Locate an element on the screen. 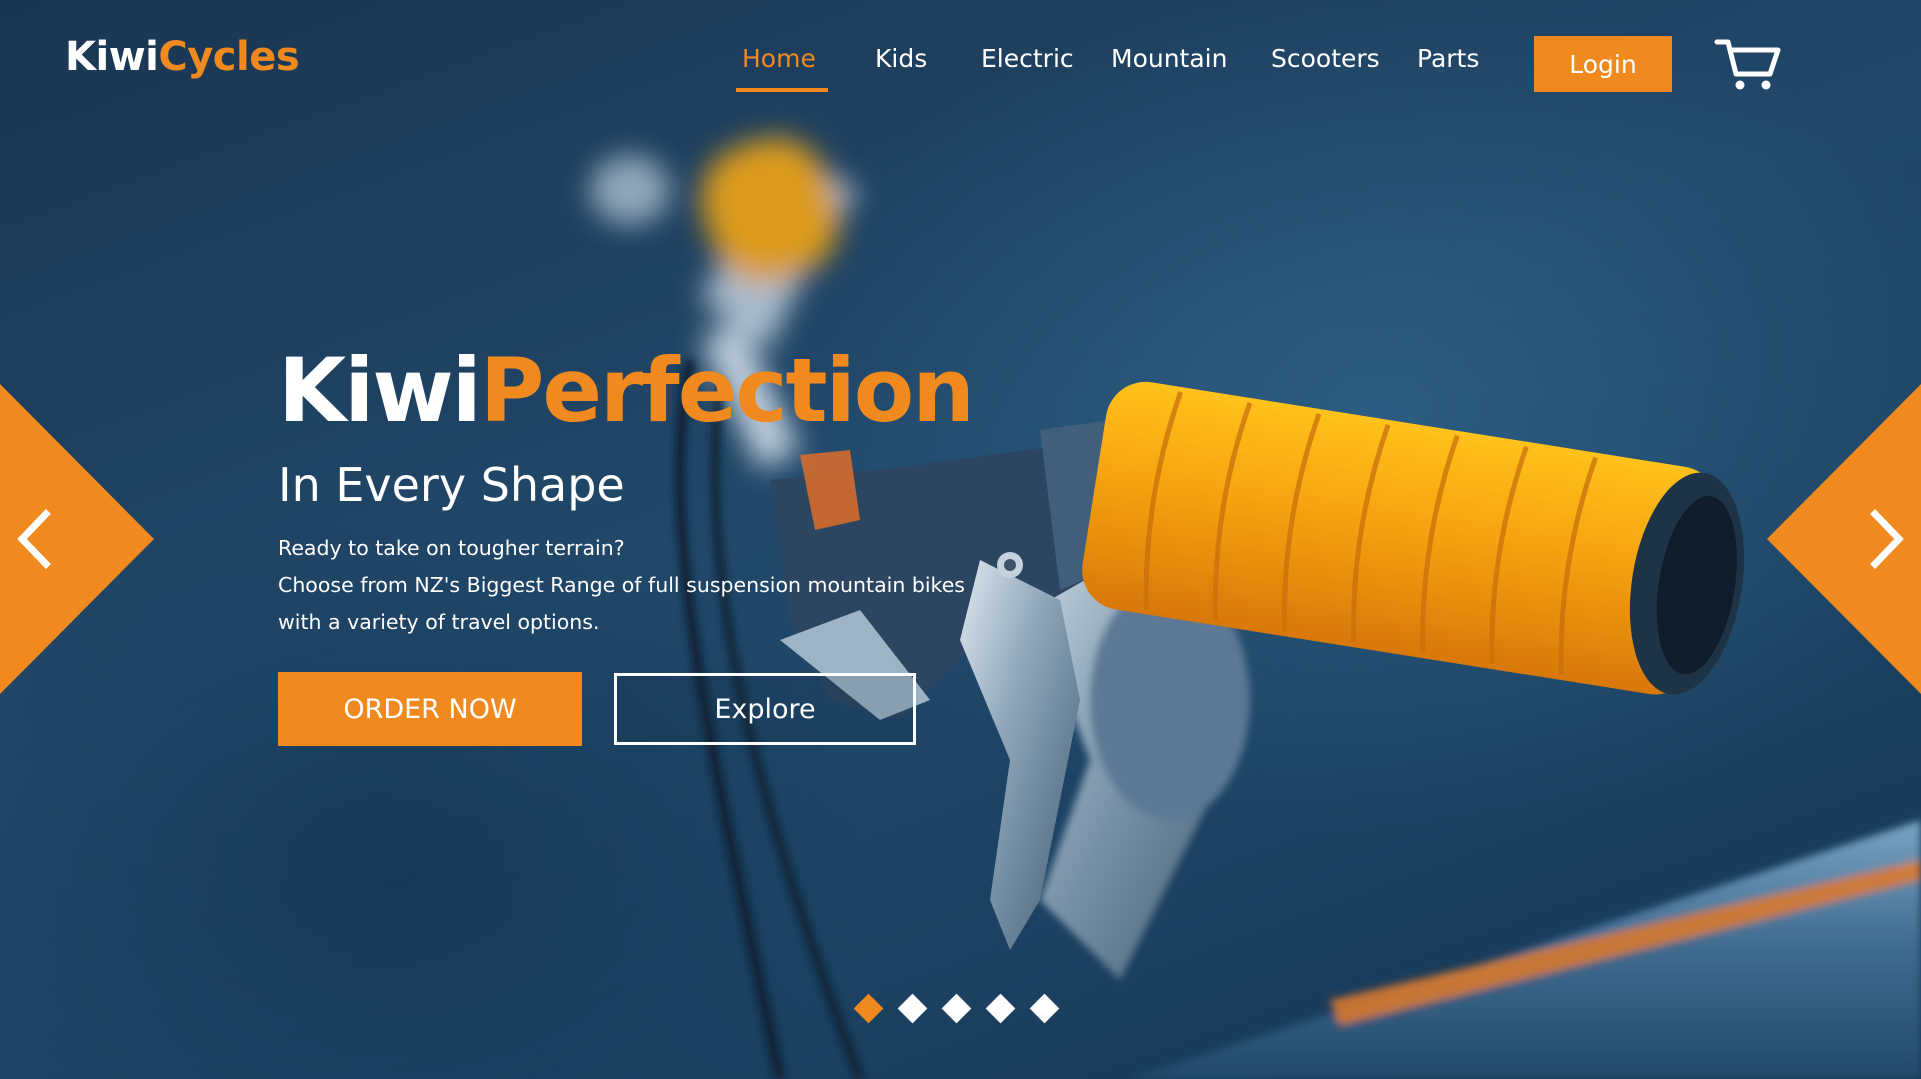 Image resolution: width=1921 pixels, height=1079 pixels. hero-description-line: Ready to take on tougher terrain? is located at coordinates (451, 548).